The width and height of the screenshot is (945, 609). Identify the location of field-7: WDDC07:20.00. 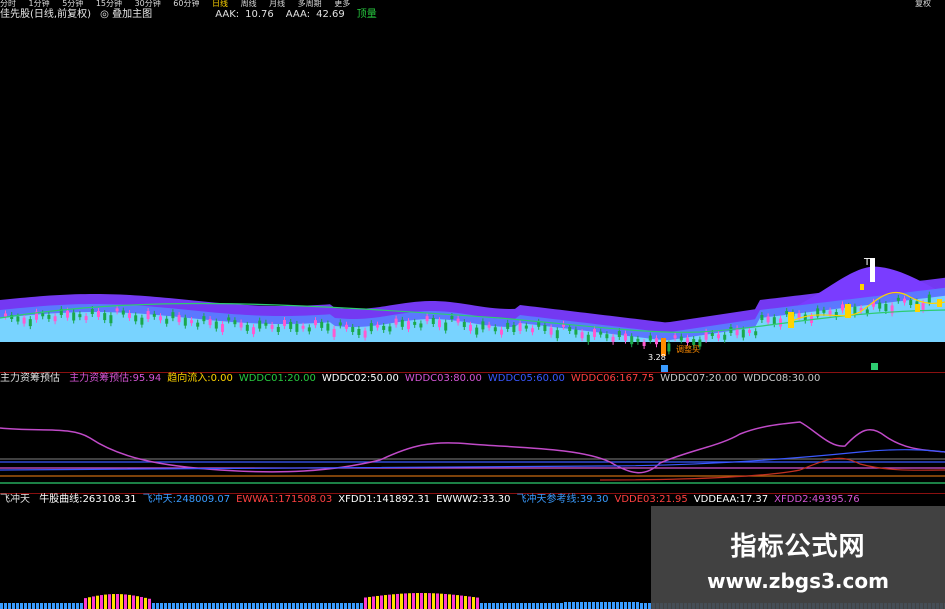
(698, 378).